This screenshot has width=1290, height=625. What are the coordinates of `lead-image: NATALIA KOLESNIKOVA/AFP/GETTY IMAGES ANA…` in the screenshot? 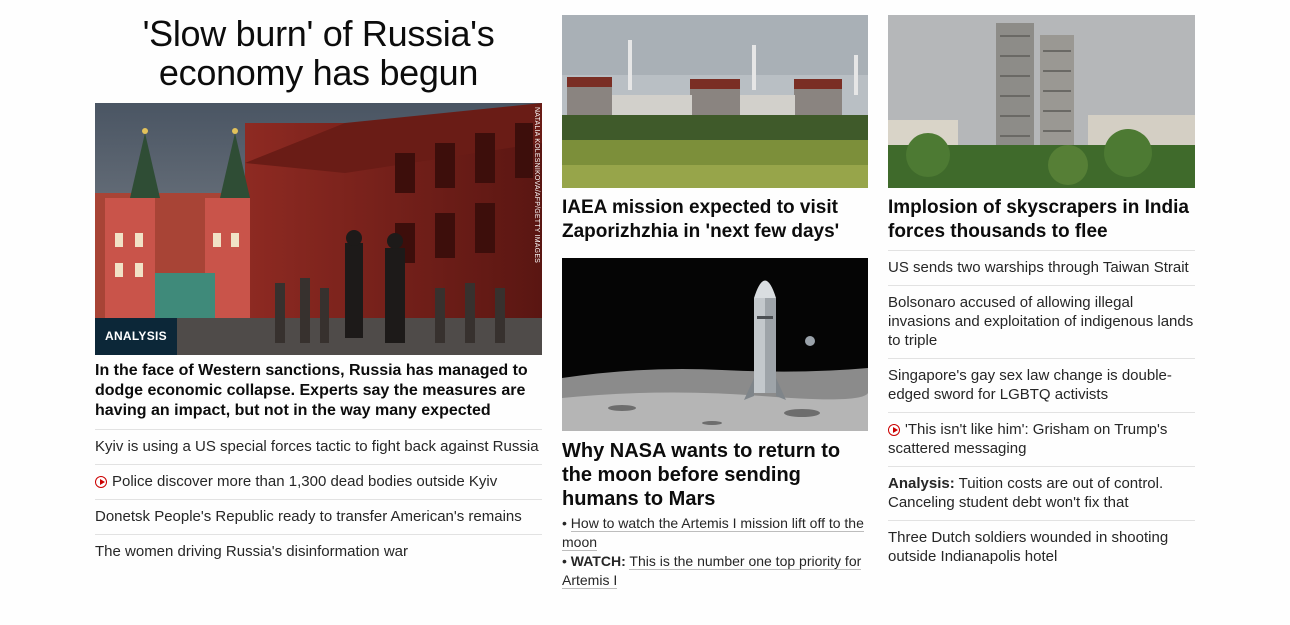 It's located at (318, 229).